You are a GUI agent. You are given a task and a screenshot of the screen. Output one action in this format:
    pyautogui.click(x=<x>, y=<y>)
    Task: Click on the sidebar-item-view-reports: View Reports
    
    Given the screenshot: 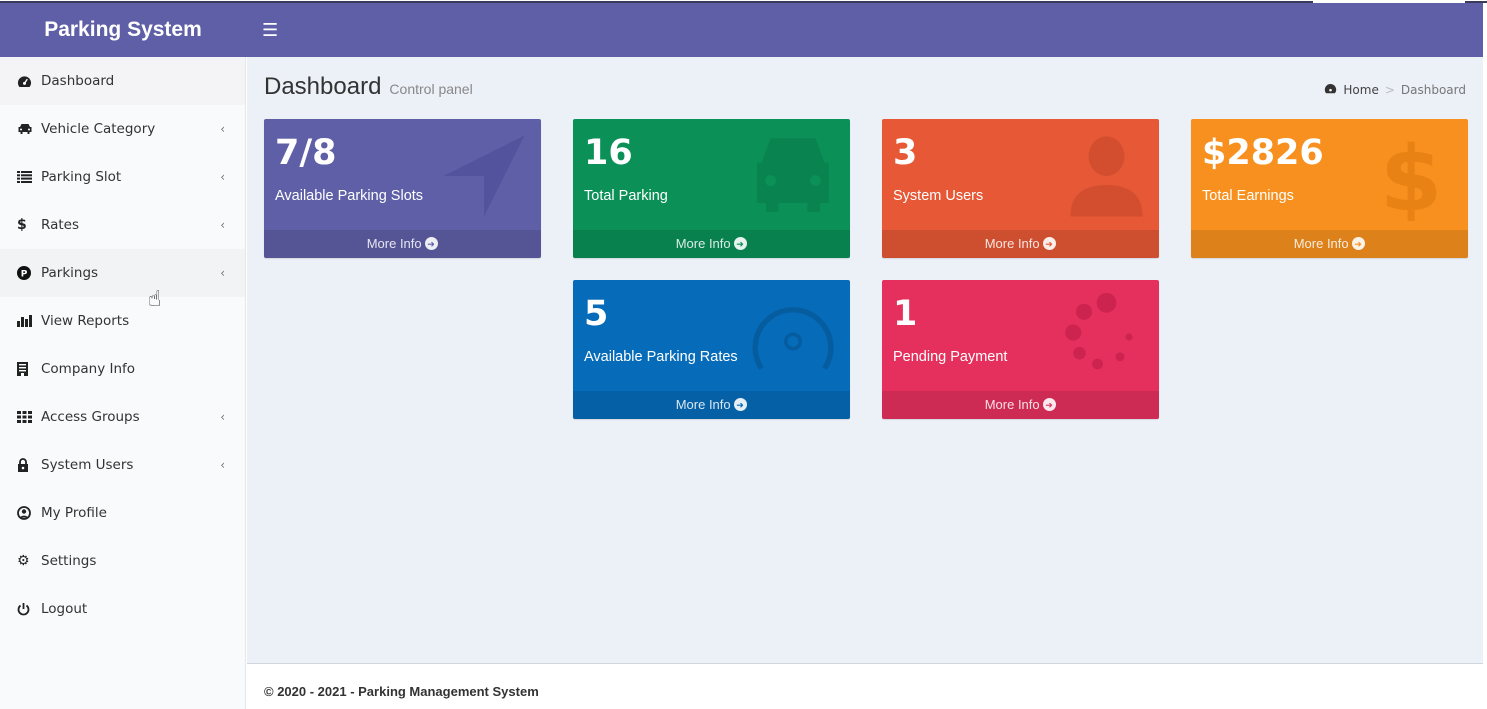 What is the action you would take?
    pyautogui.click(x=122, y=321)
    